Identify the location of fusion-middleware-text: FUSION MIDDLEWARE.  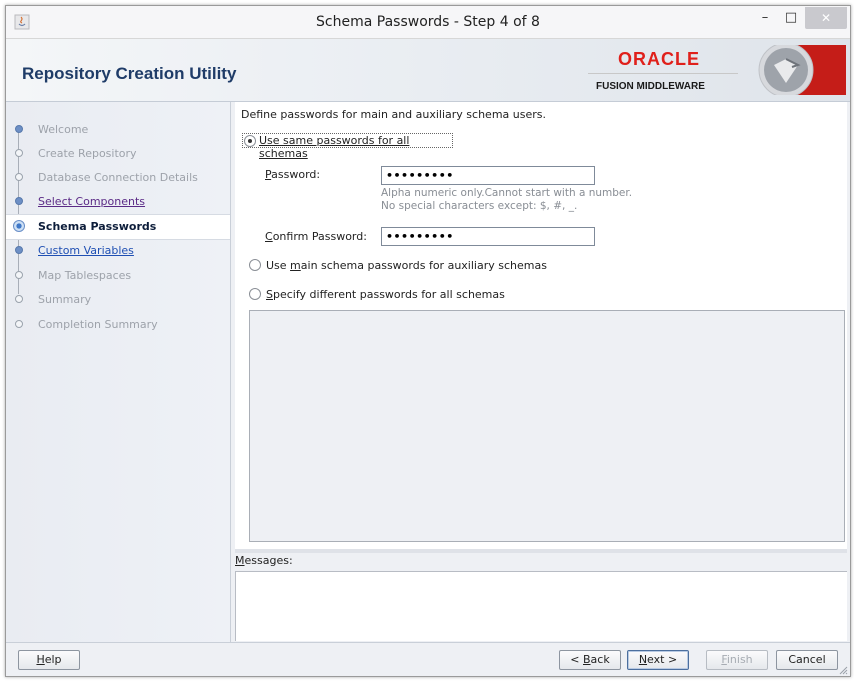
(650, 86).